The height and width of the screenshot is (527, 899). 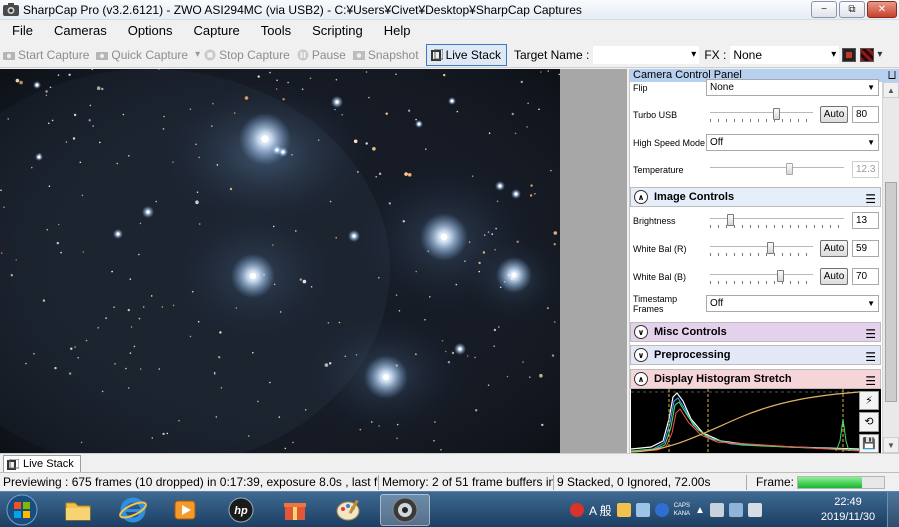 What do you see at coordinates (776, 114) in the screenshot?
I see `turbo-usb-slider-thumb` at bounding box center [776, 114].